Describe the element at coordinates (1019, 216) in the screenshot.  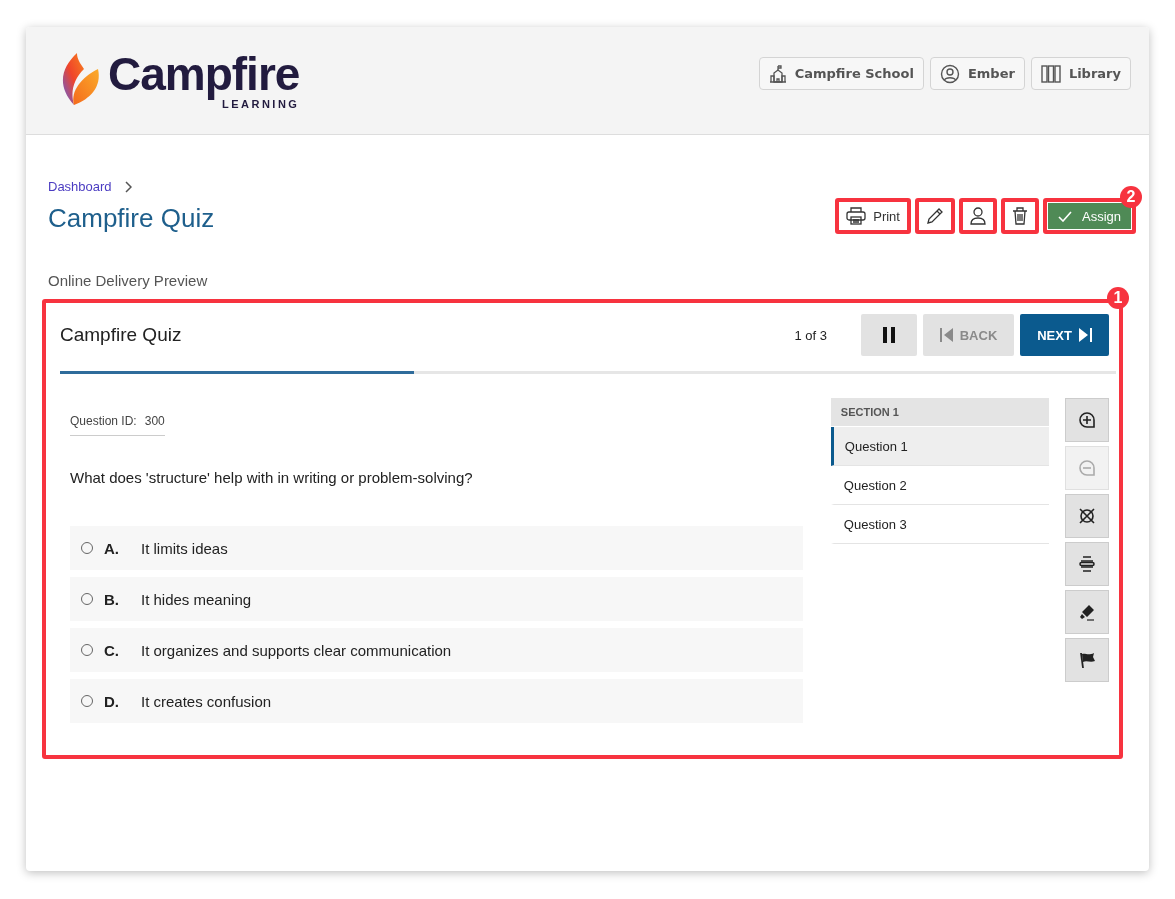
I see `trash-icon` at that location.